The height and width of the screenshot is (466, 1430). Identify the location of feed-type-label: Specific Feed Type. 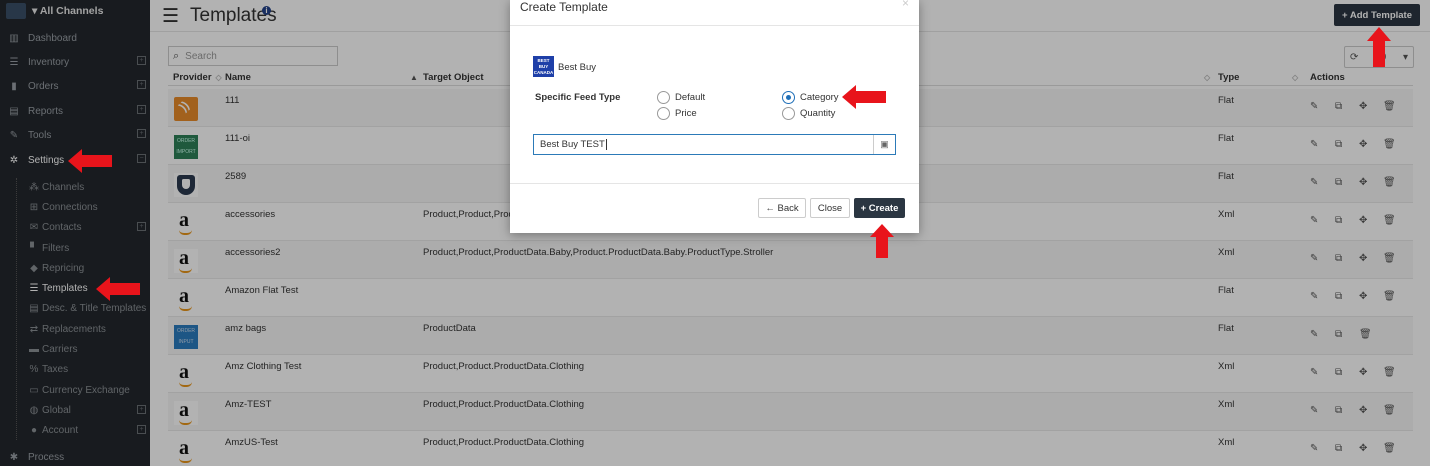
(578, 97).